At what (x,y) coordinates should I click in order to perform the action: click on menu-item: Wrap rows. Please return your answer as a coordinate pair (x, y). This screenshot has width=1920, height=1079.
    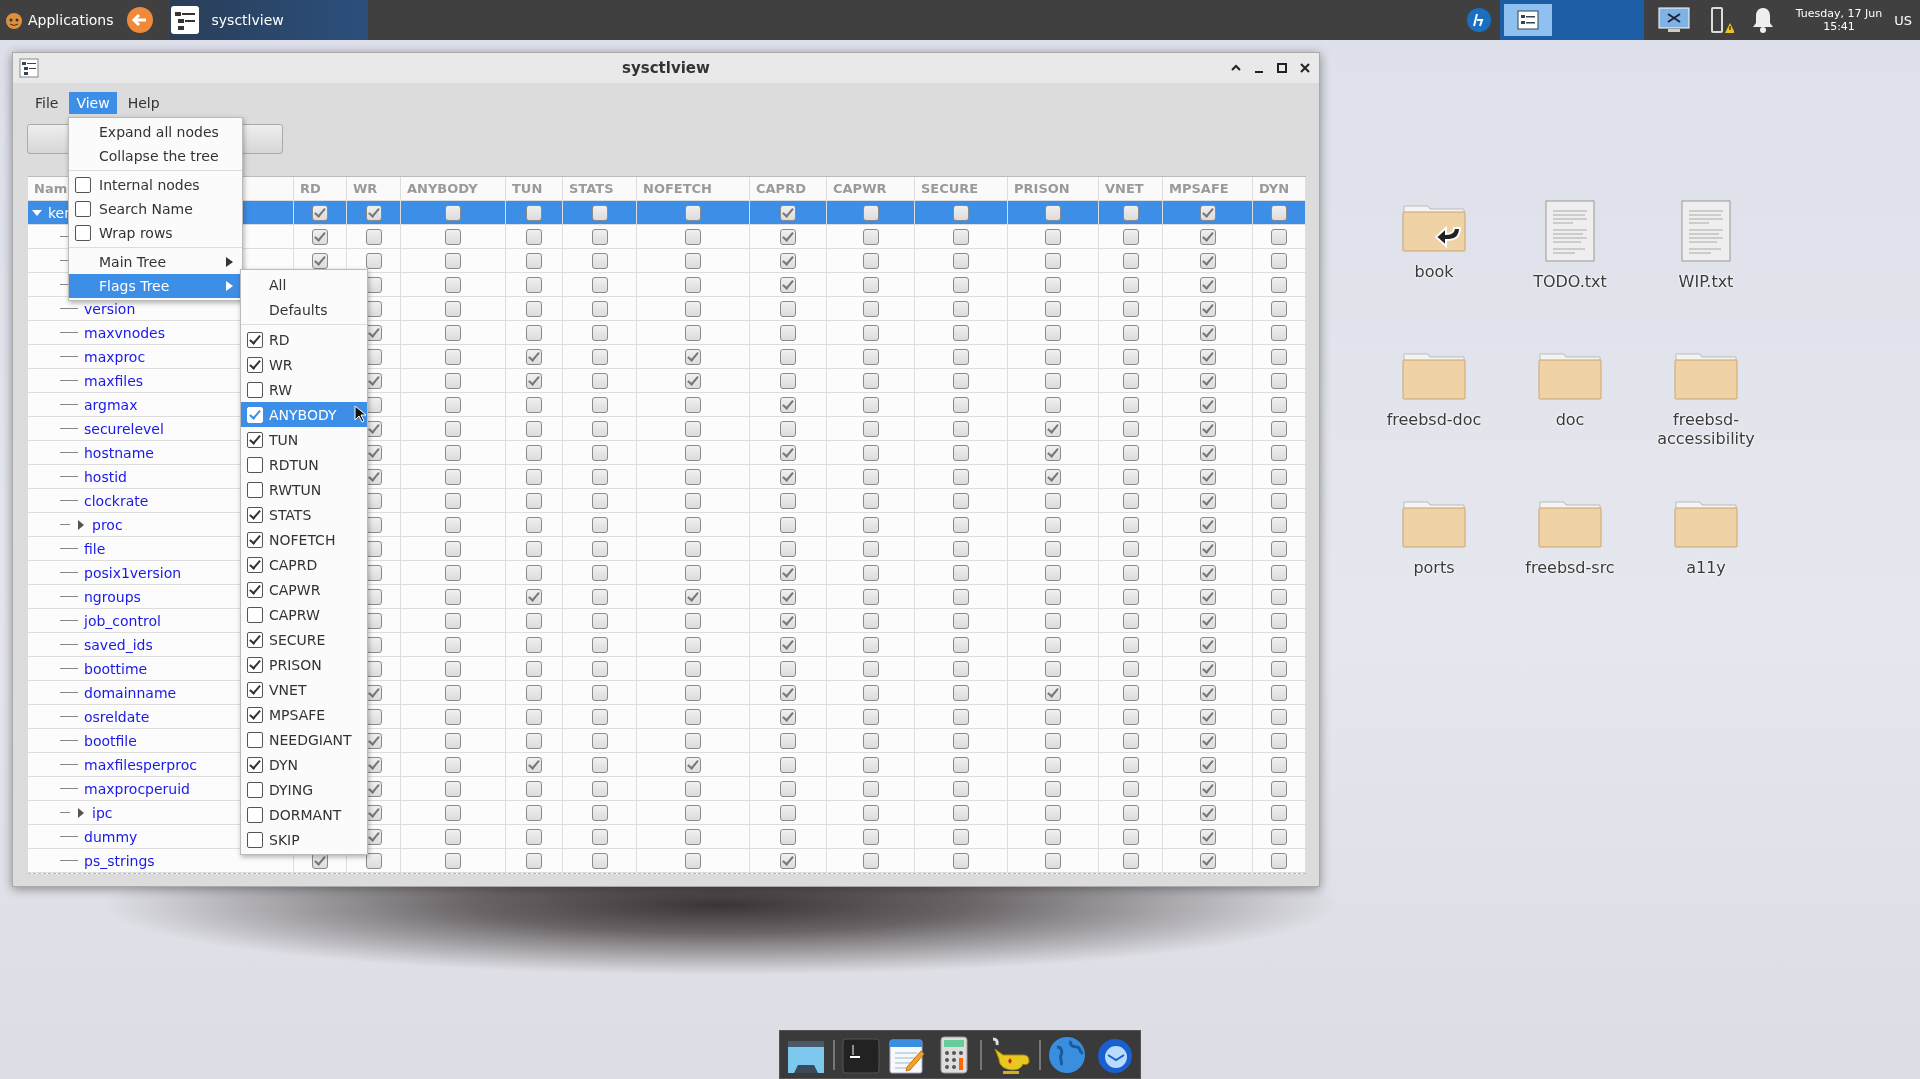
    Looking at the image, I should click on (155, 233).